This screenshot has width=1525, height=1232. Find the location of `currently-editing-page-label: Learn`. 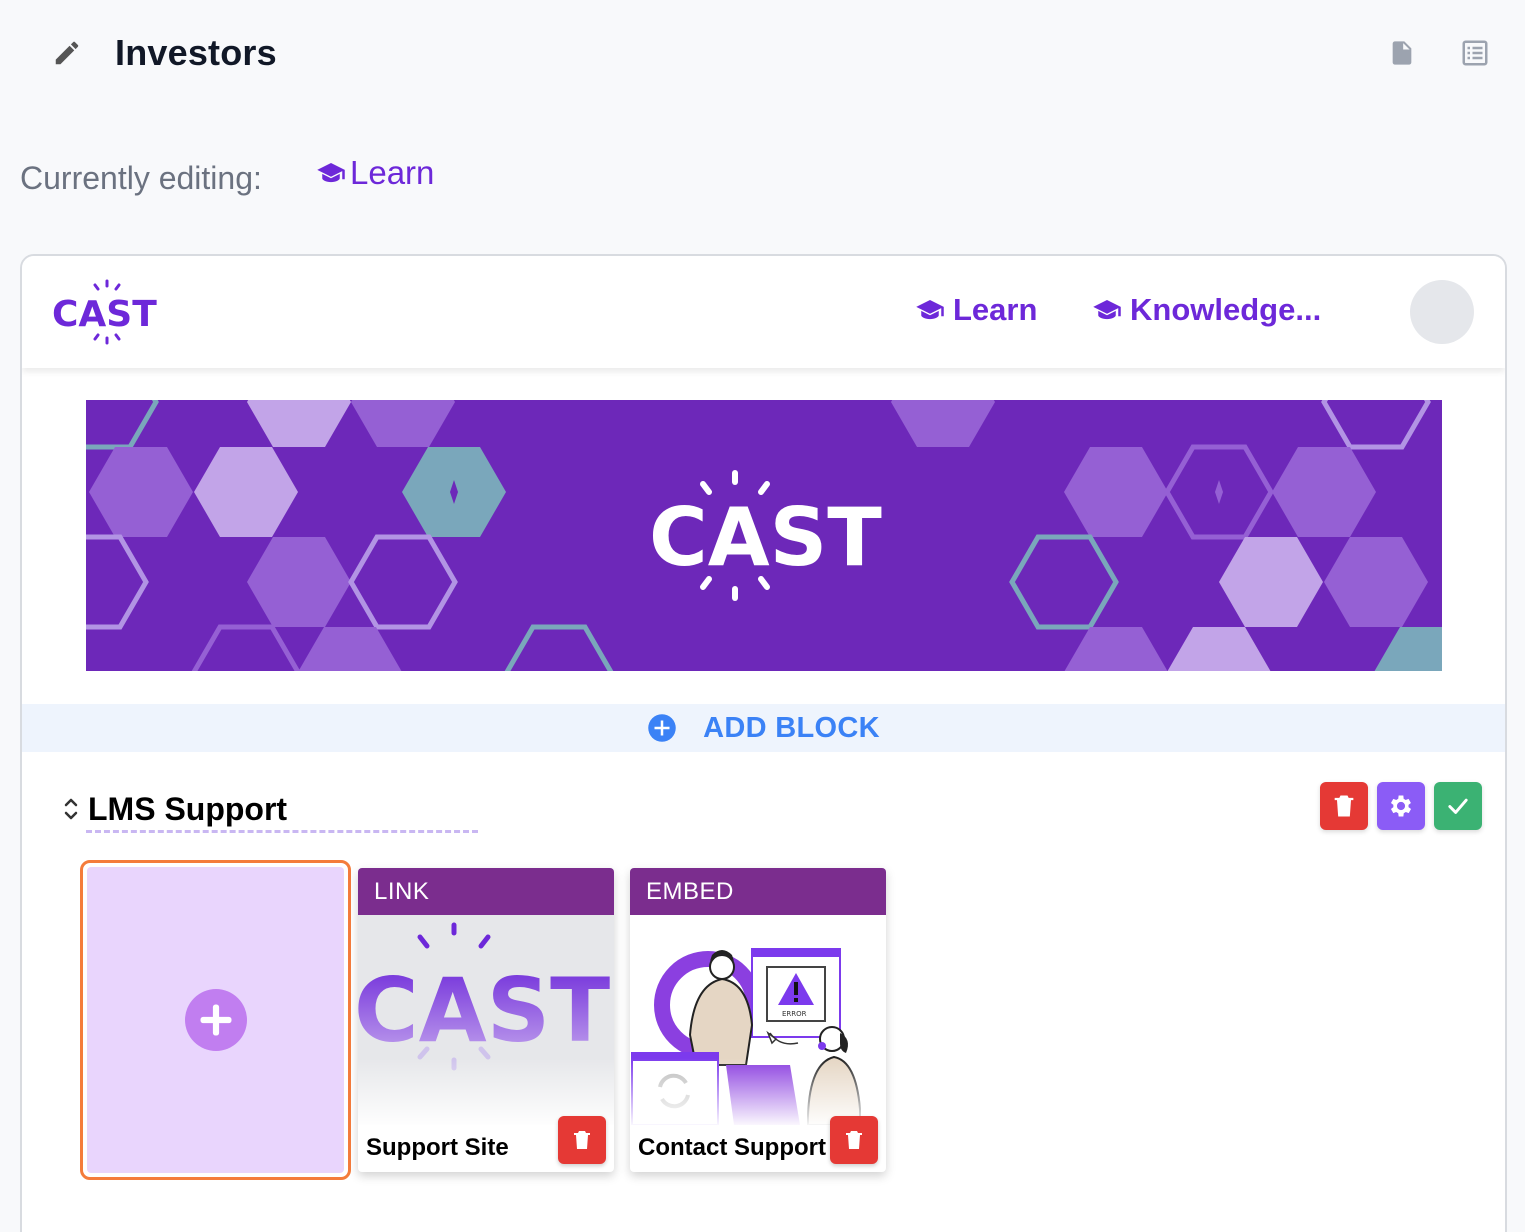

currently-editing-page-label: Learn is located at coordinates (392, 172).